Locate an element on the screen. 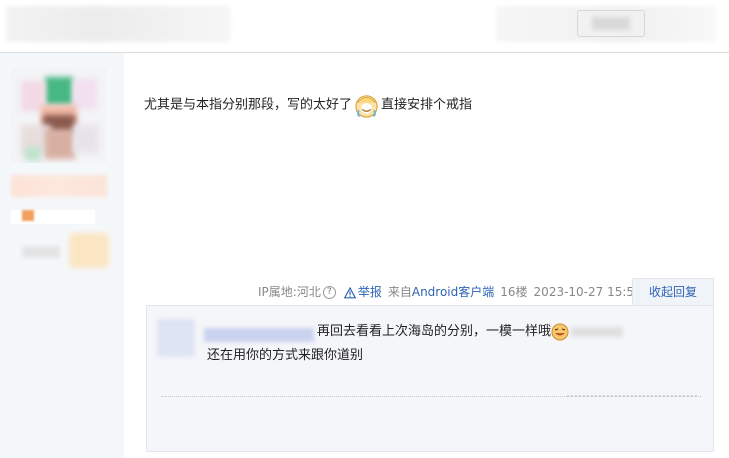 The image size is (729, 458). collapse-replies-button: 收起回复 is located at coordinates (673, 292).